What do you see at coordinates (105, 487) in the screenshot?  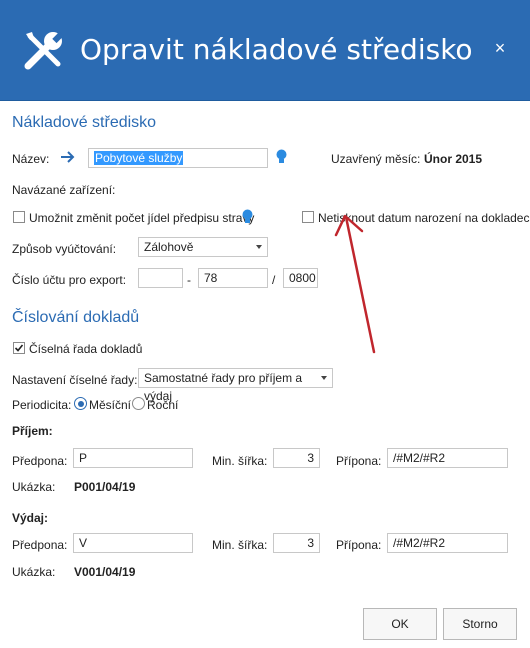 I see `income-sample-value: P001/04/19` at bounding box center [105, 487].